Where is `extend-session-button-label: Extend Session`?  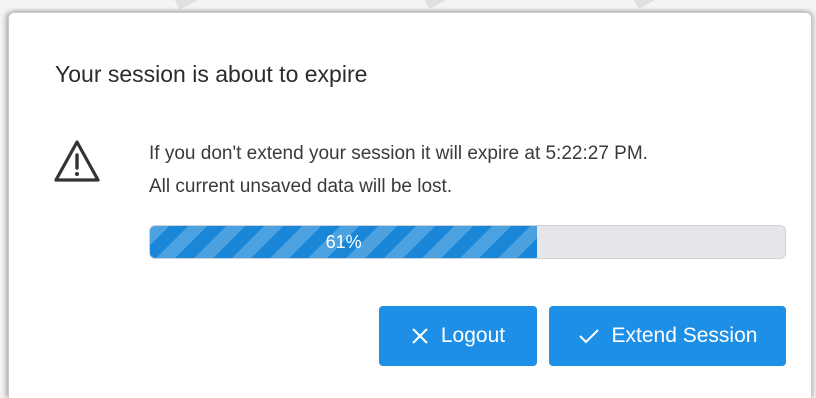 extend-session-button-label: Extend Session is located at coordinates (684, 335).